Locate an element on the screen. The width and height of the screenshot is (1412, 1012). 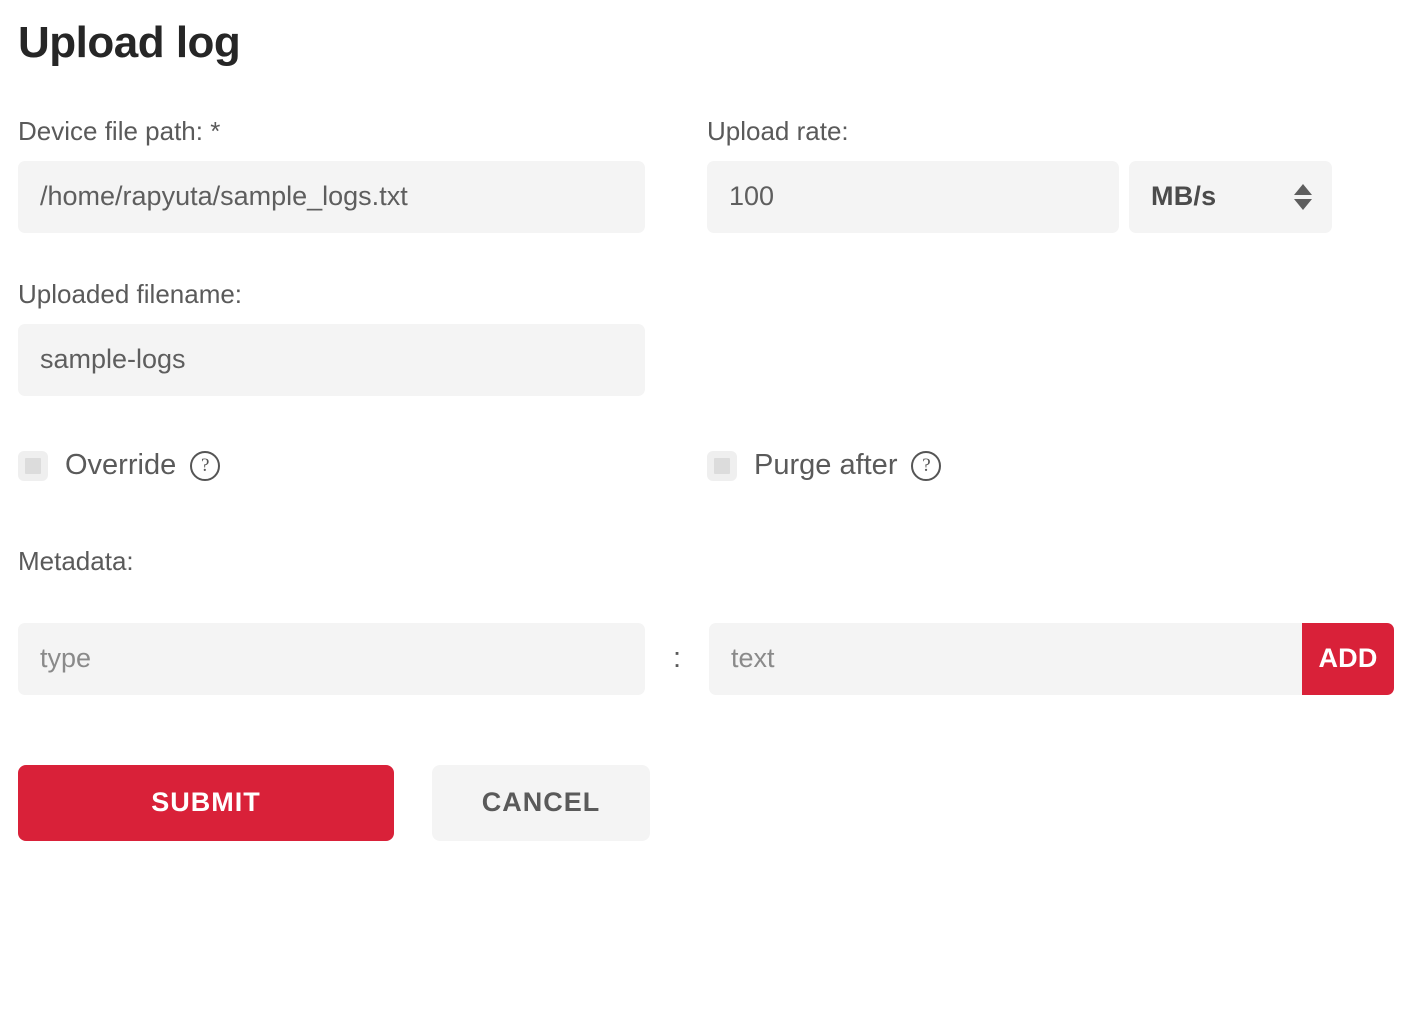
stepper-updown-icon is located at coordinates (1303, 196).